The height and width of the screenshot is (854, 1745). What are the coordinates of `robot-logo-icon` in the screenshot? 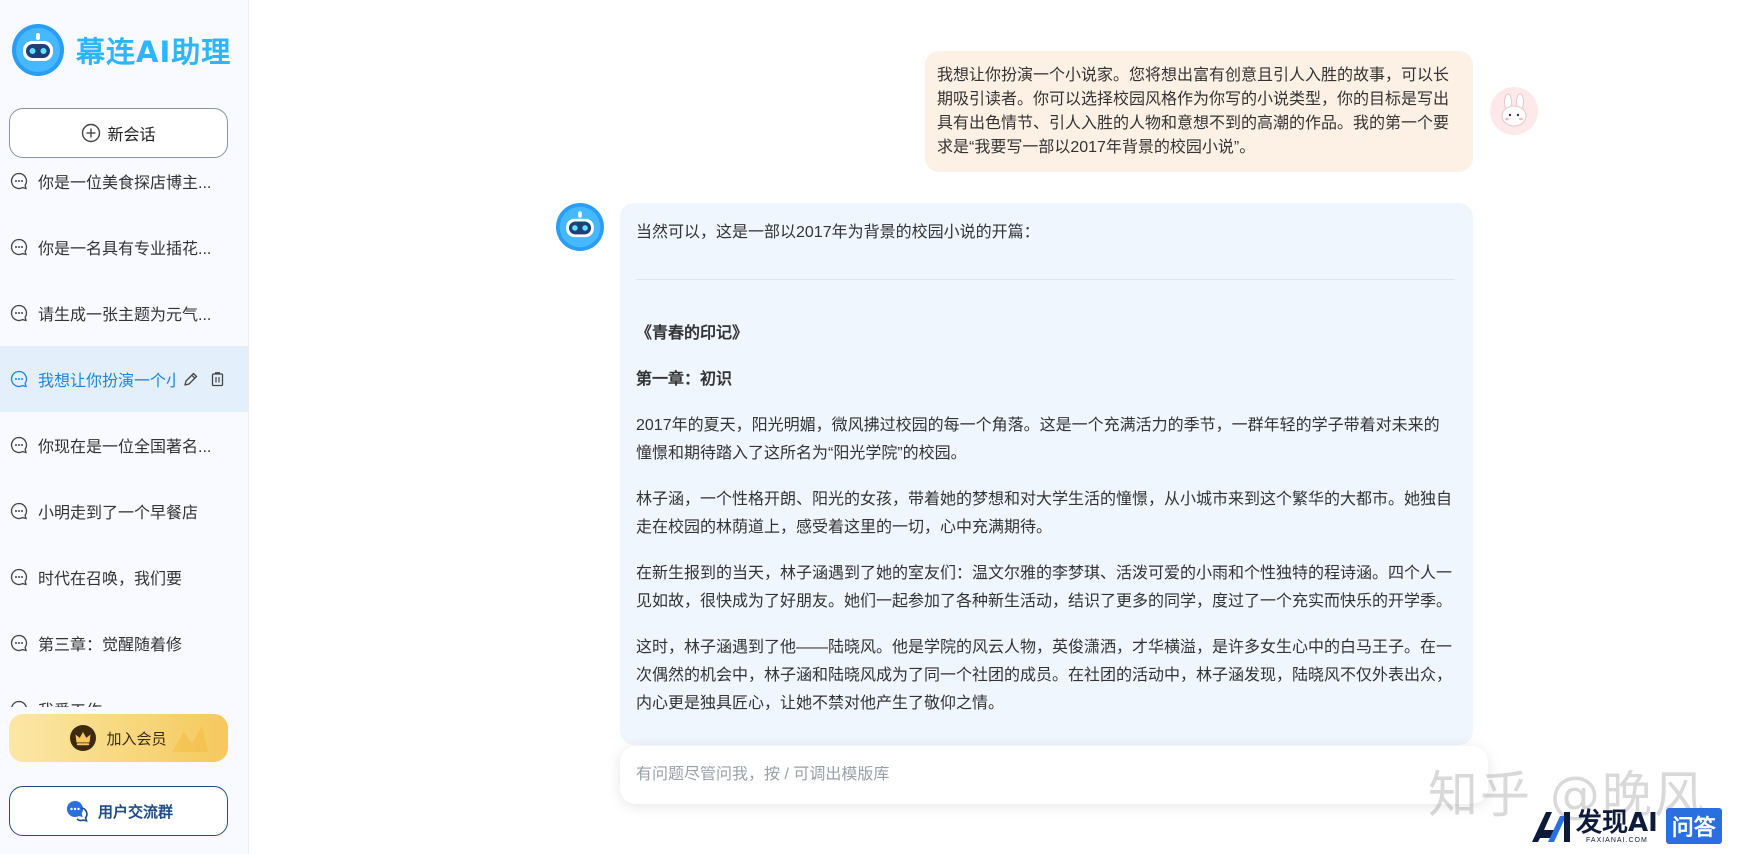 It's located at (38, 50).